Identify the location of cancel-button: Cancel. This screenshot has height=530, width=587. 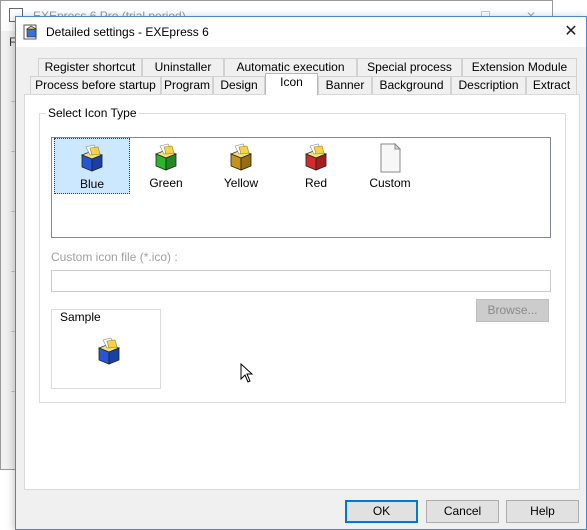
(462, 511).